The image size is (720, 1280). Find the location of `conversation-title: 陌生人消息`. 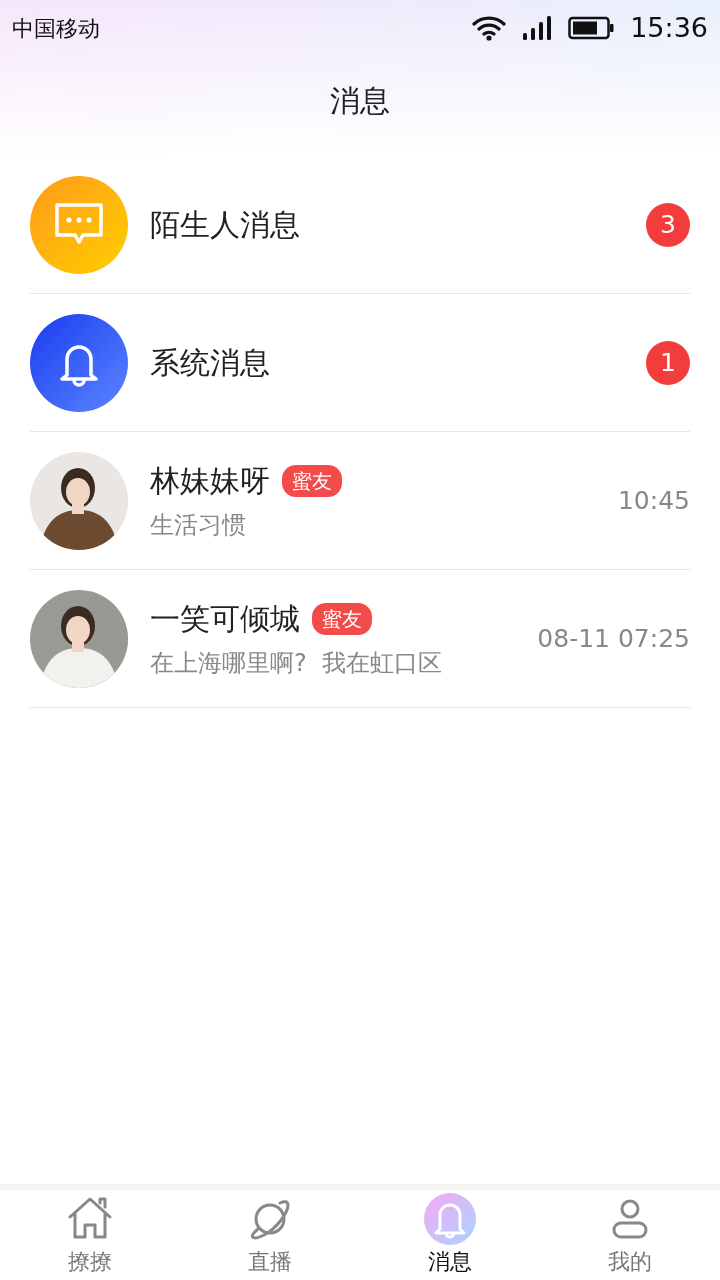

conversation-title: 陌生人消息 is located at coordinates (225, 224).